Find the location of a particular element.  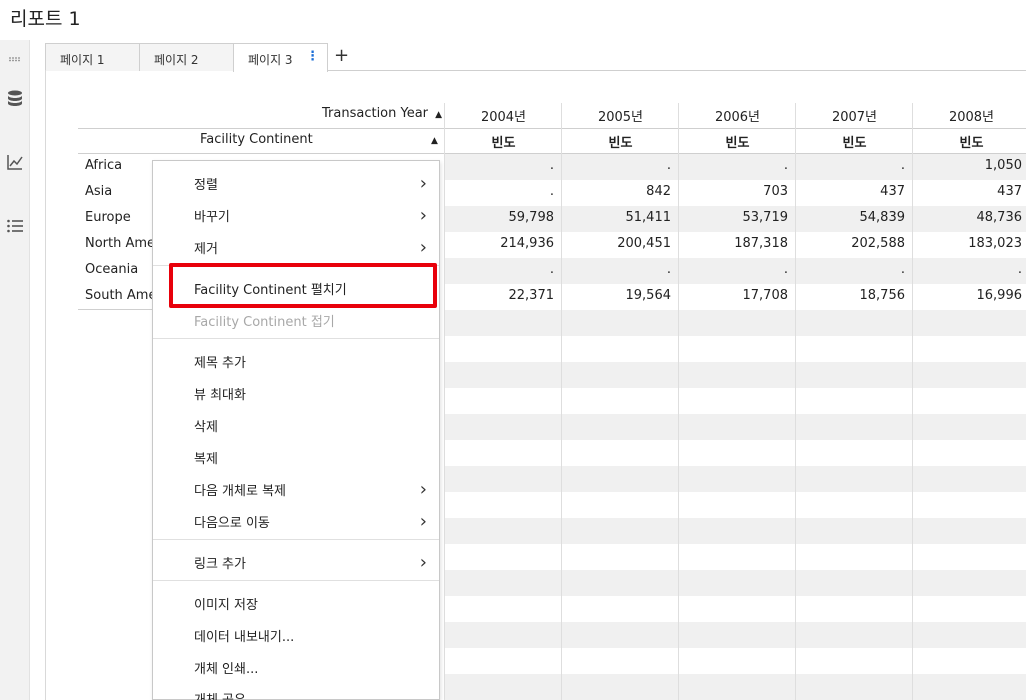

menu-item-collapse: Facility Continent 접기 is located at coordinates (264, 322).